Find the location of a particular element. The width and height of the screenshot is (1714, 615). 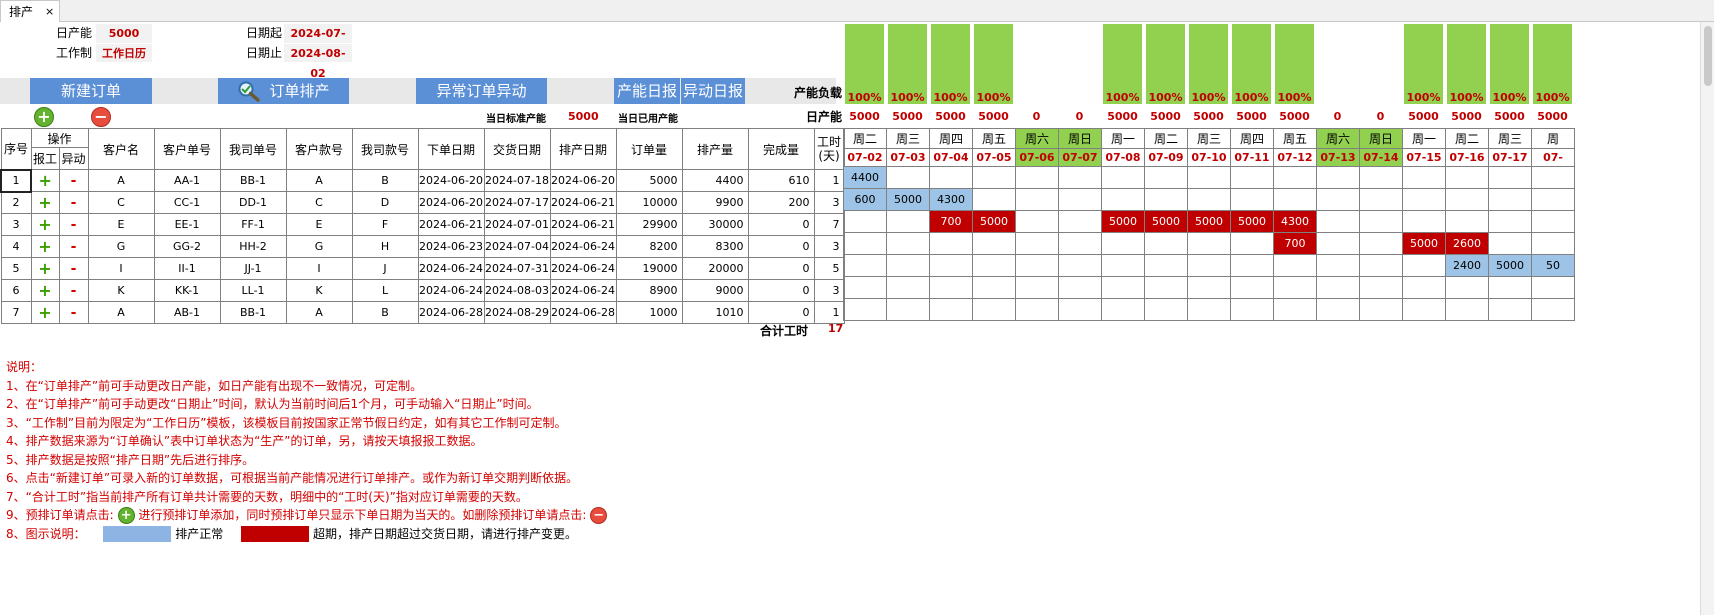

row-seq: 3 is located at coordinates (16, 224).